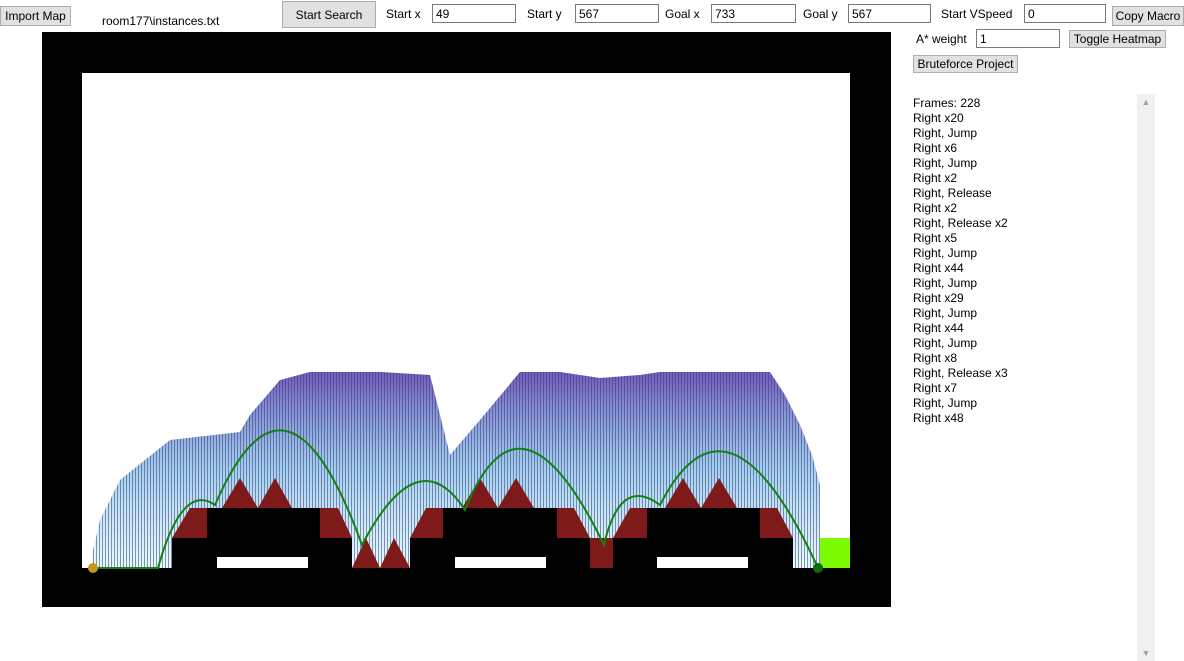 The width and height of the screenshot is (1184, 661). Describe the element at coordinates (935, 358) in the screenshot. I see `macro-line: Right x8` at that location.